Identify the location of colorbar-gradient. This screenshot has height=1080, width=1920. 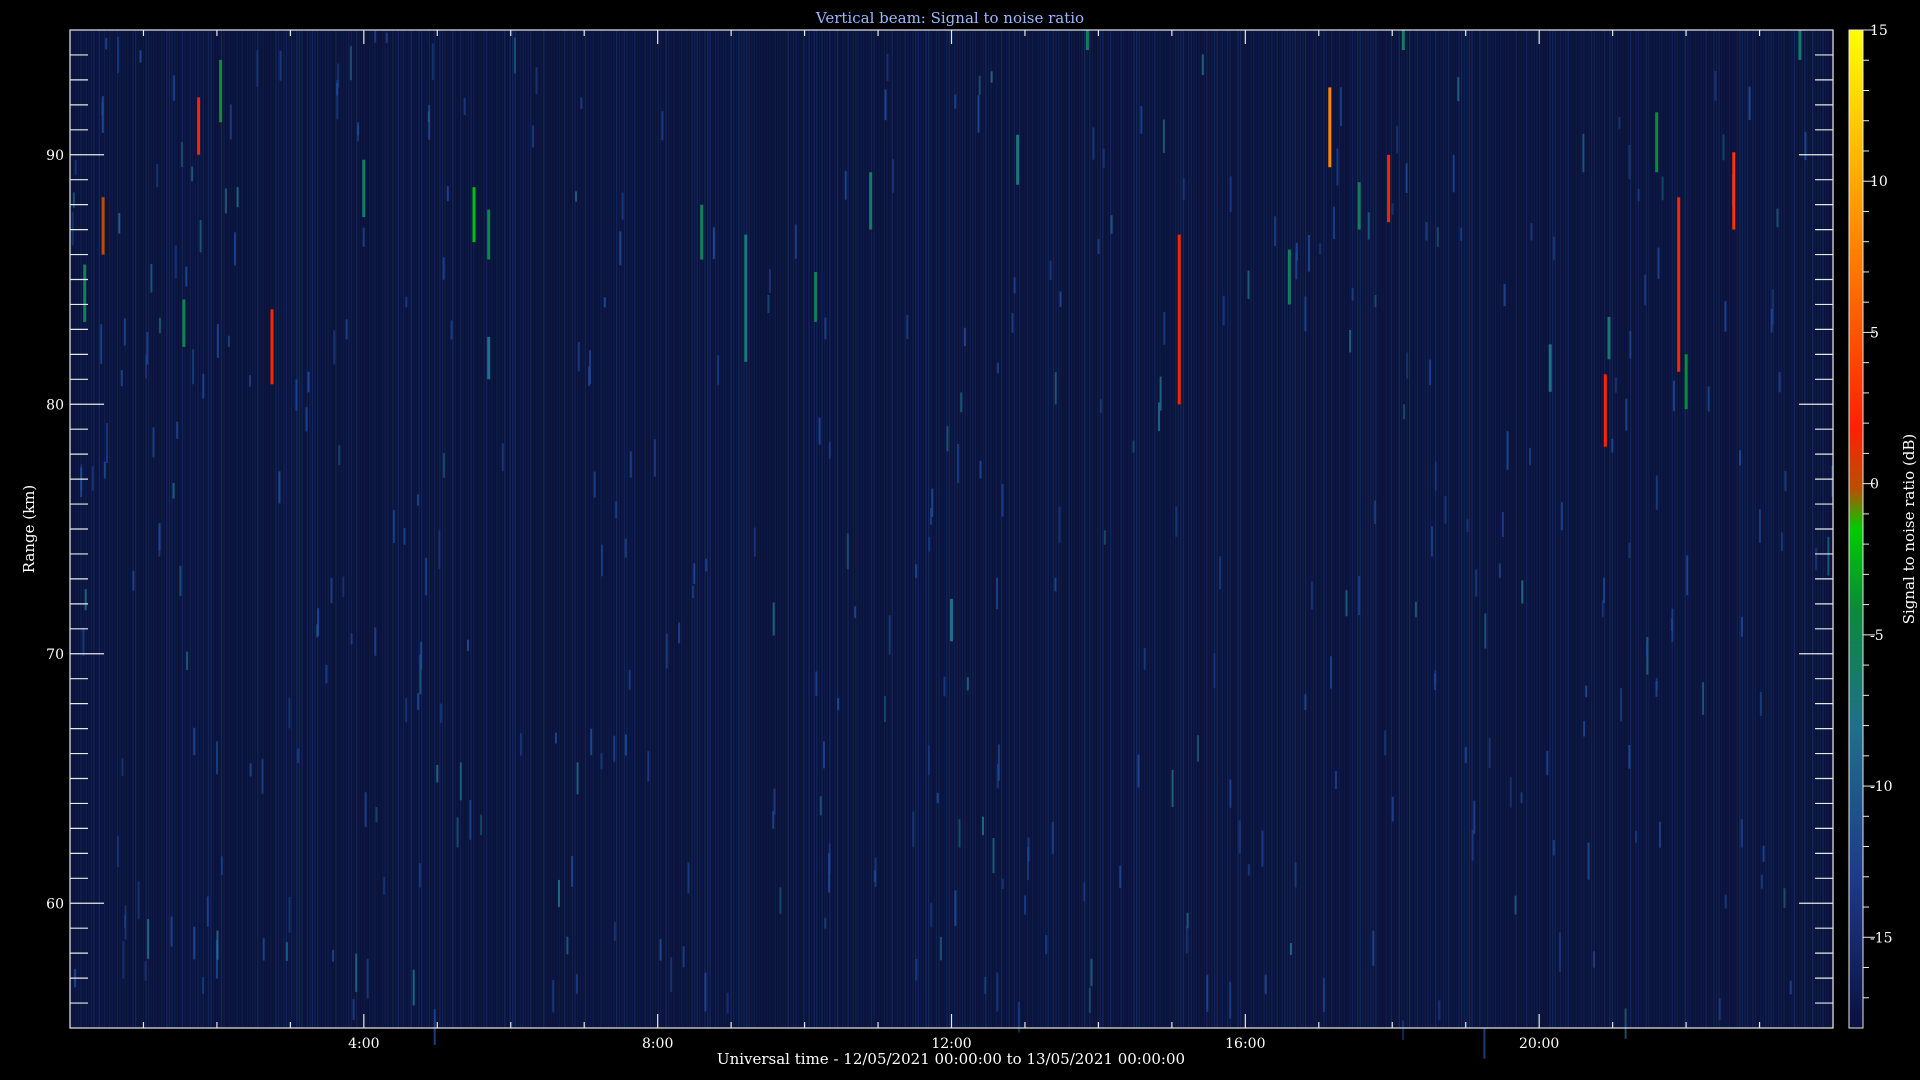
(1856, 529).